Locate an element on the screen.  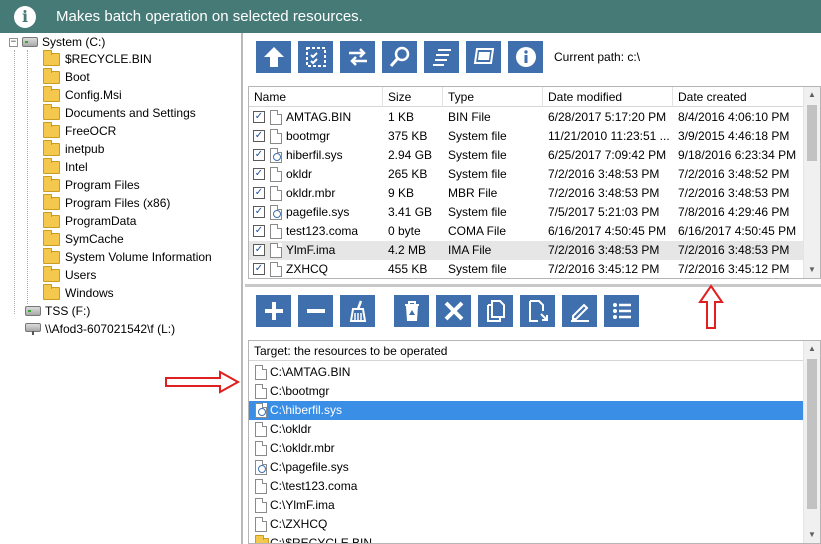
list-item: C:\YlmF.ima is located at coordinates (527, 505).